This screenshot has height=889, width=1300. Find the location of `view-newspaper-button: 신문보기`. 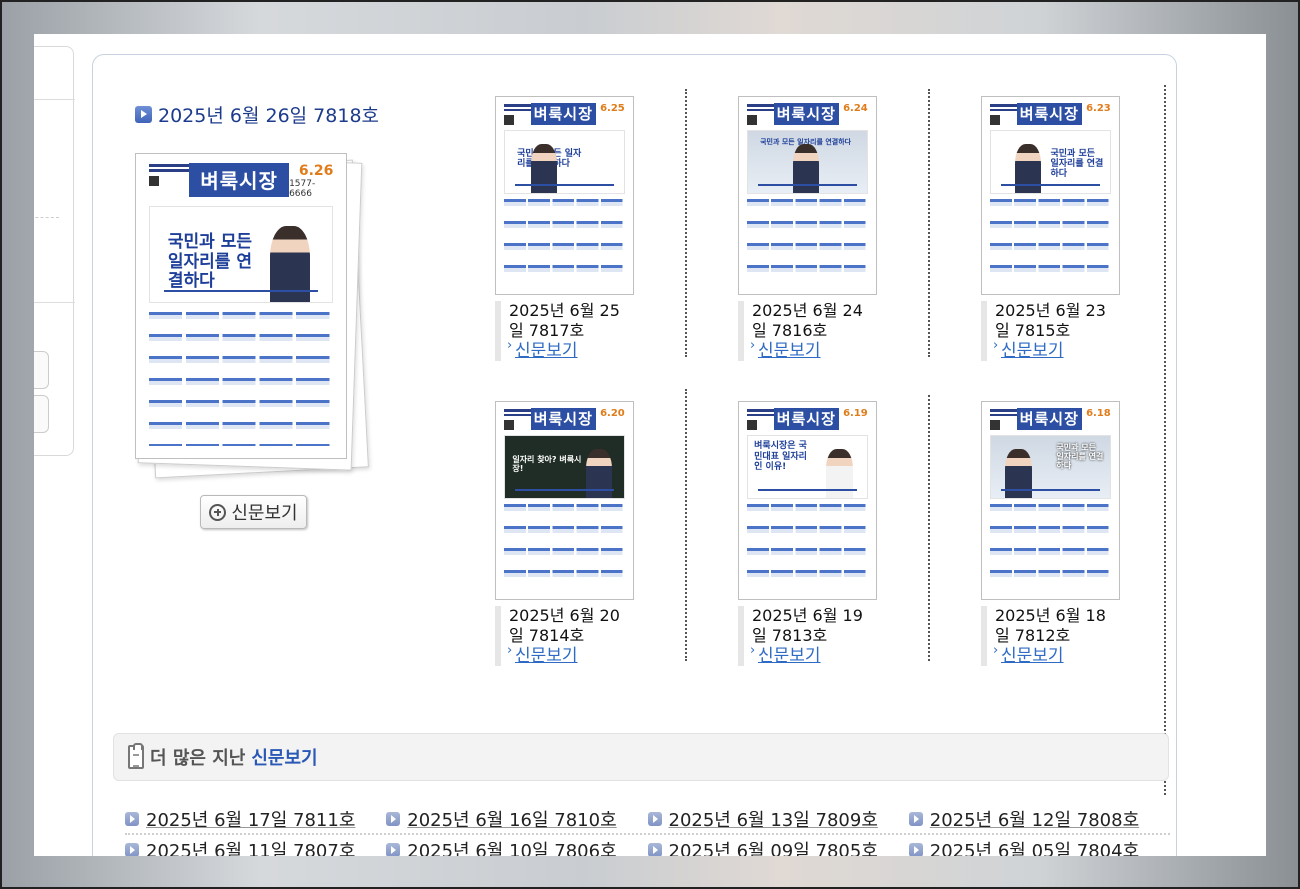

view-newspaper-button: 신문보기 is located at coordinates (253, 512).